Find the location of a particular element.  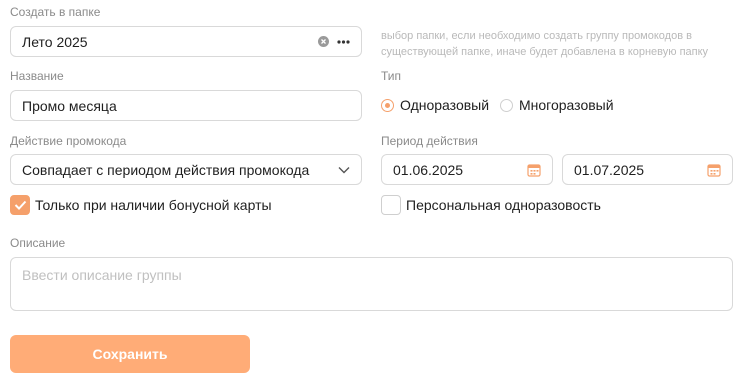

action-label: Действие промокода is located at coordinates (68, 141).